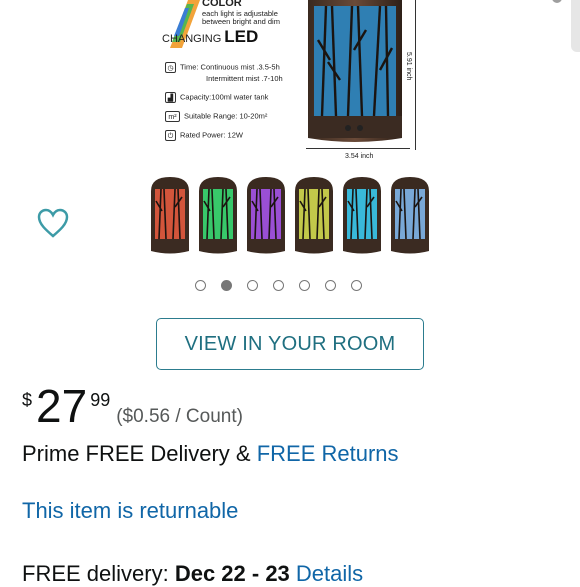 The image size is (580, 587). What do you see at coordinates (244, 78) in the screenshot?
I see `time-text-2: Intermittent mist .7-10h` at bounding box center [244, 78].